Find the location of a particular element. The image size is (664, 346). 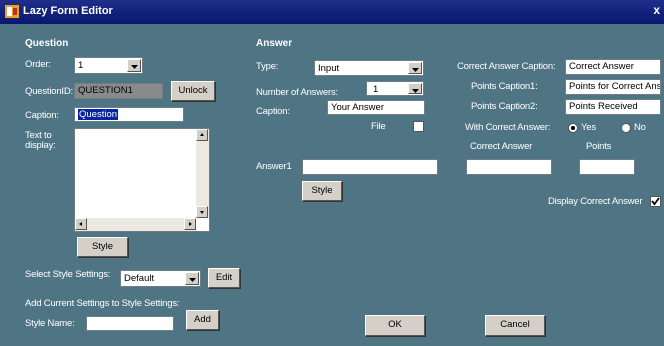

answer-type-select: Input is located at coordinates (369, 68).